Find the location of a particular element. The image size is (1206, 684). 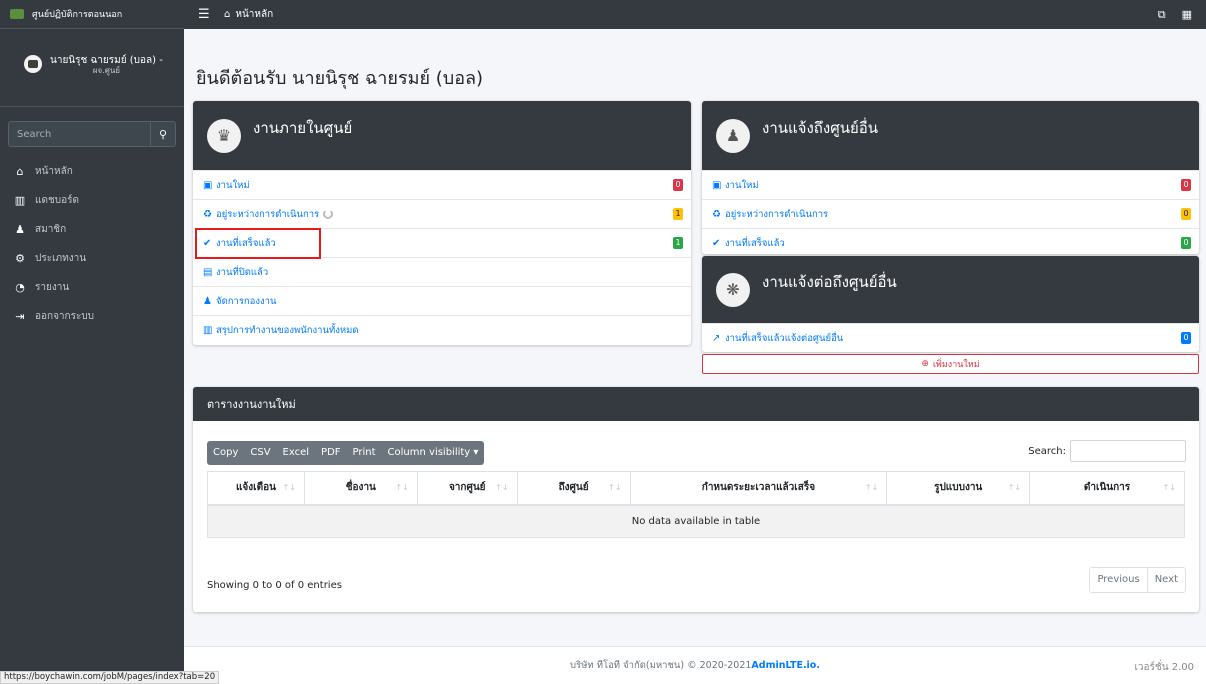

list-item: ♻ อยู่ระหว่างการดำเนินการ 1 is located at coordinates (442, 213).